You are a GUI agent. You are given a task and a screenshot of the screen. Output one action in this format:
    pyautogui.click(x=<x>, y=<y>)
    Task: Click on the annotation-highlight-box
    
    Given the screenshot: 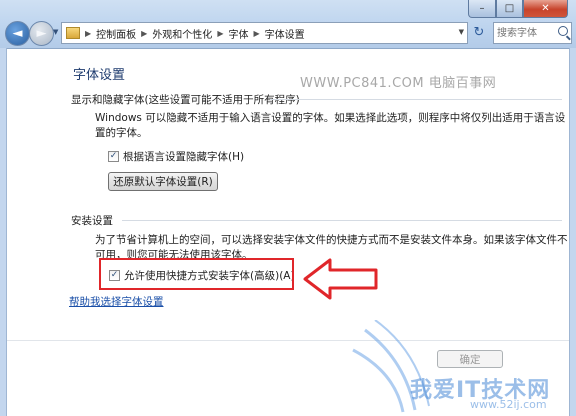 What is the action you would take?
    pyautogui.click(x=196, y=274)
    